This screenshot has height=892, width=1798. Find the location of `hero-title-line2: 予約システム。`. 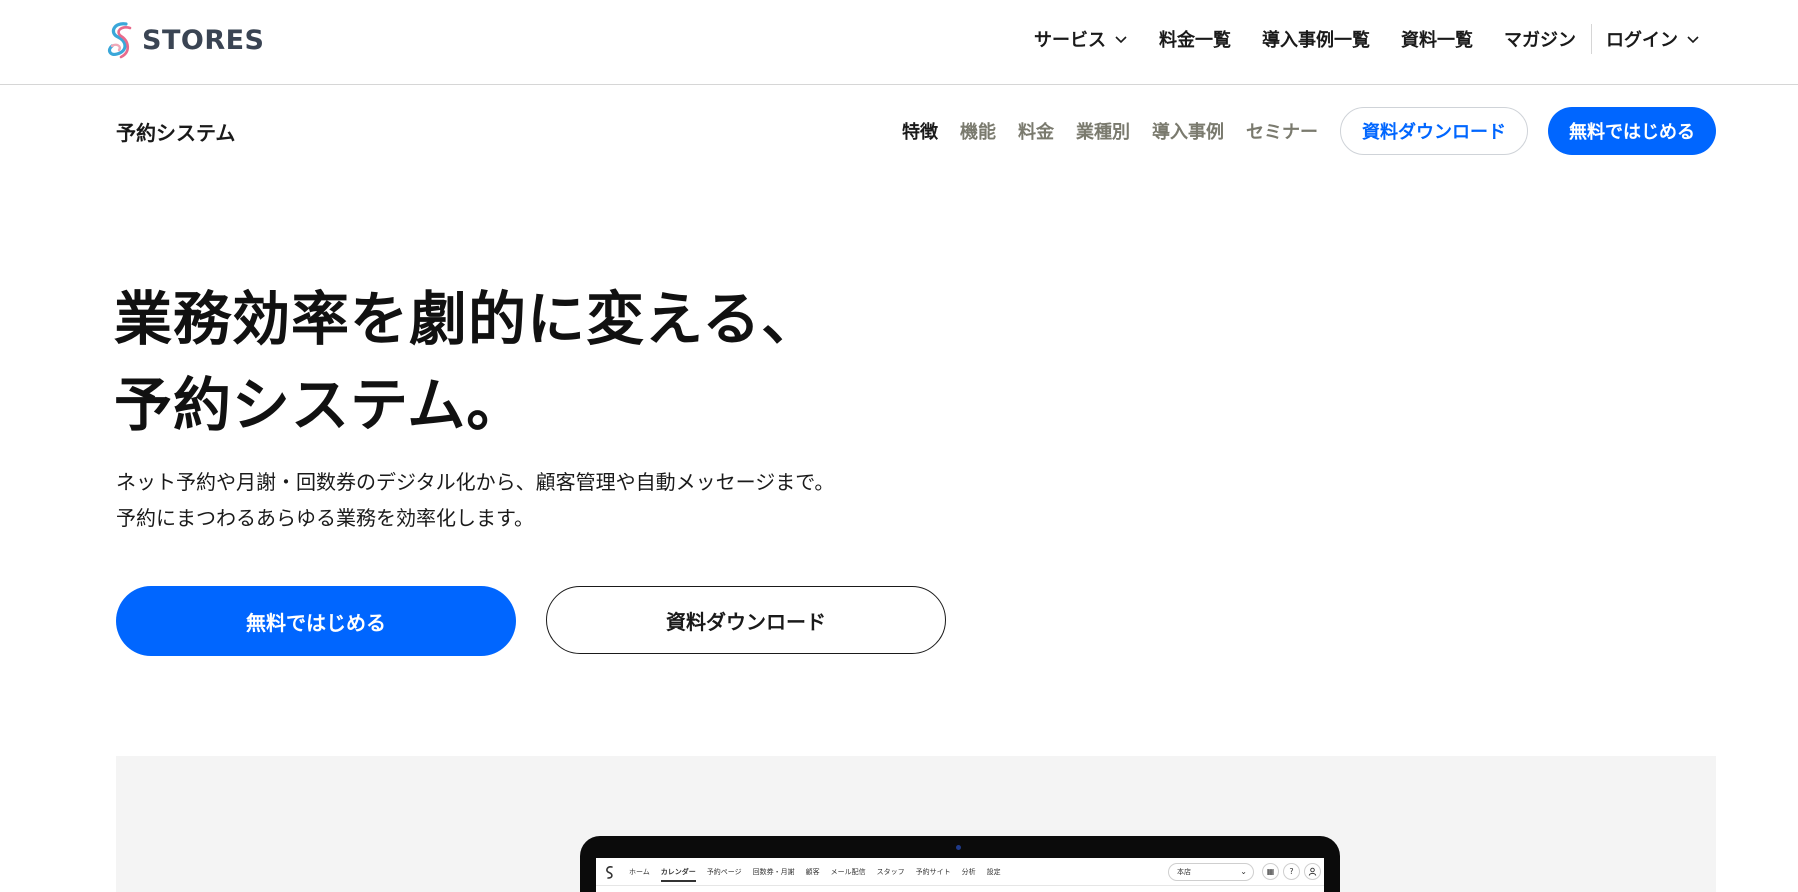

hero-title-line2: 予約システム。 is located at coordinates (320, 405).